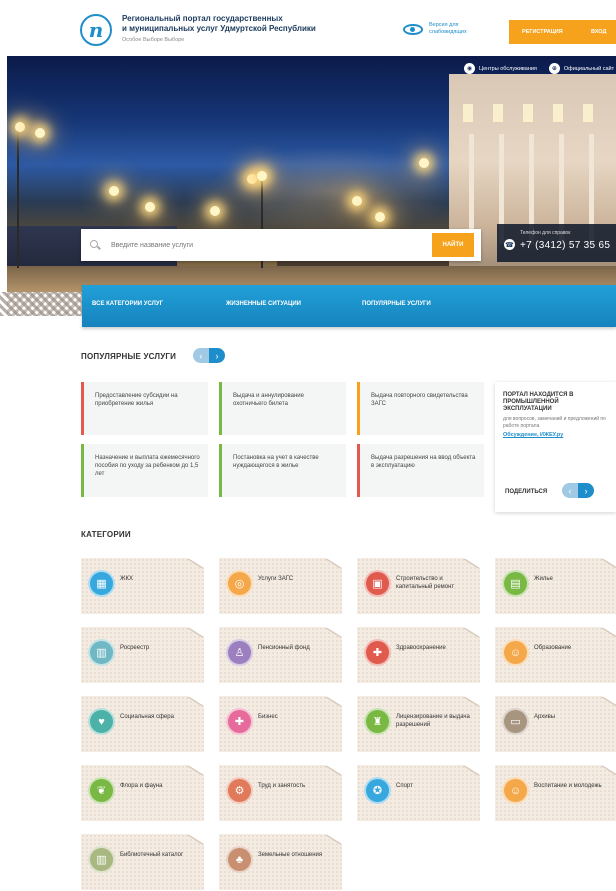  Describe the element at coordinates (268, 717) in the screenshot. I see `category-label: Бизнес` at that location.